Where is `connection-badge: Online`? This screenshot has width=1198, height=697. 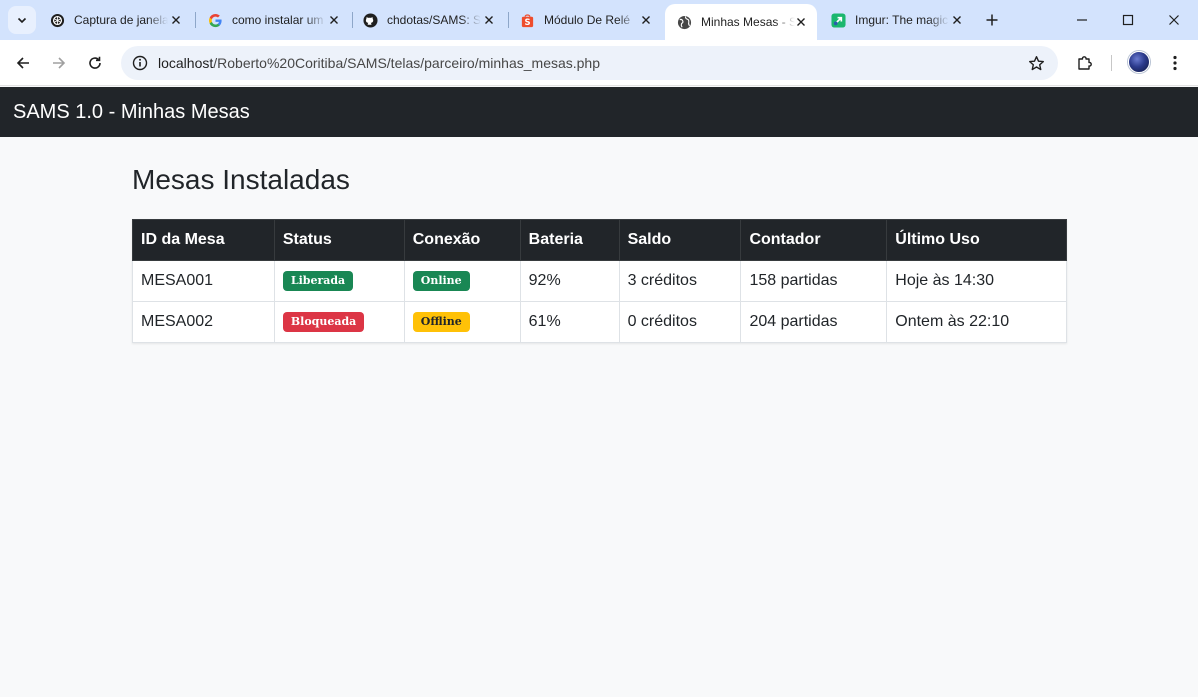
connection-badge: Online is located at coordinates (441, 281).